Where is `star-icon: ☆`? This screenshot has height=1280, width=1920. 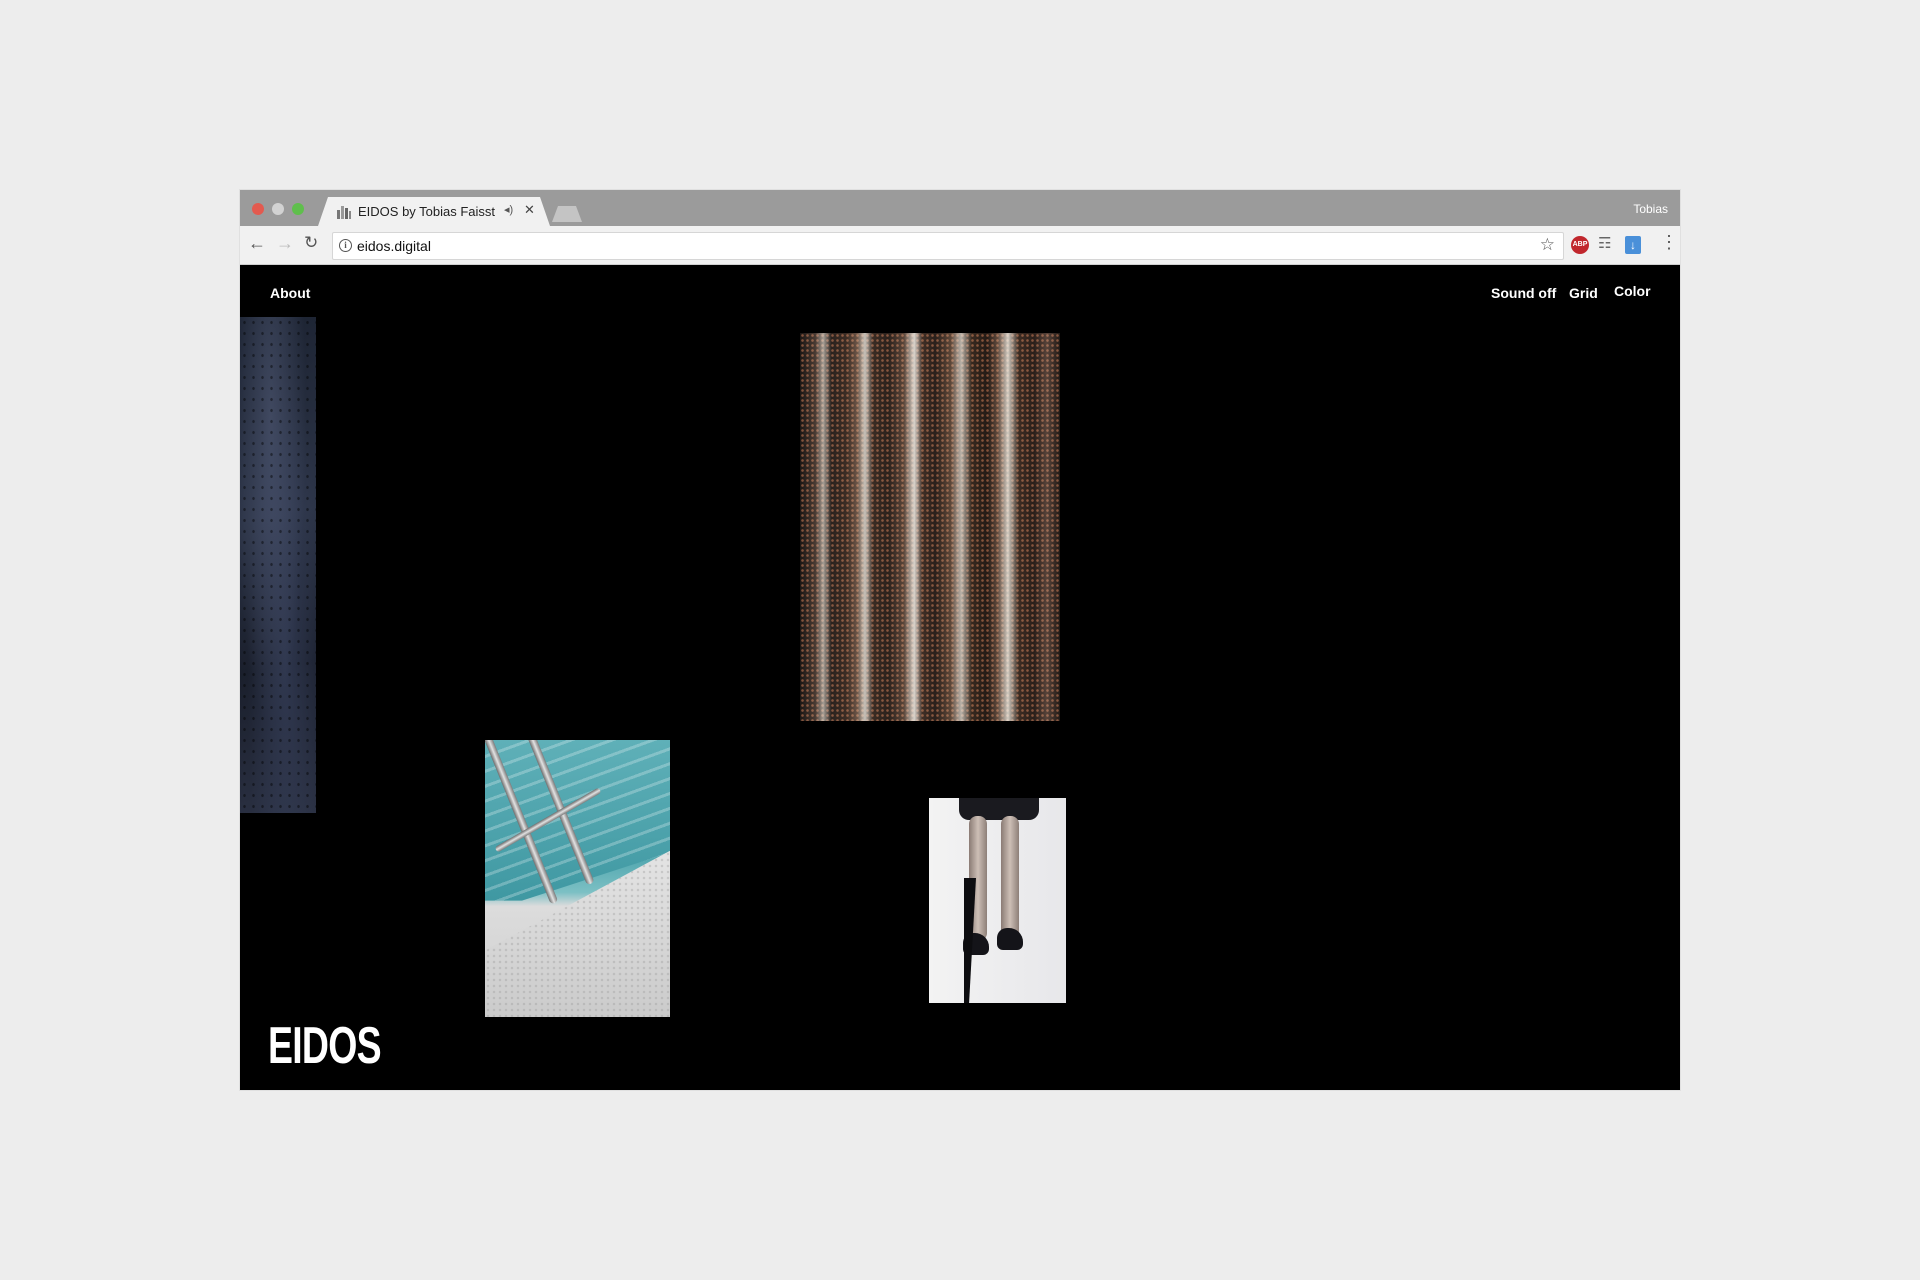
star-icon: ☆ is located at coordinates (1547, 245).